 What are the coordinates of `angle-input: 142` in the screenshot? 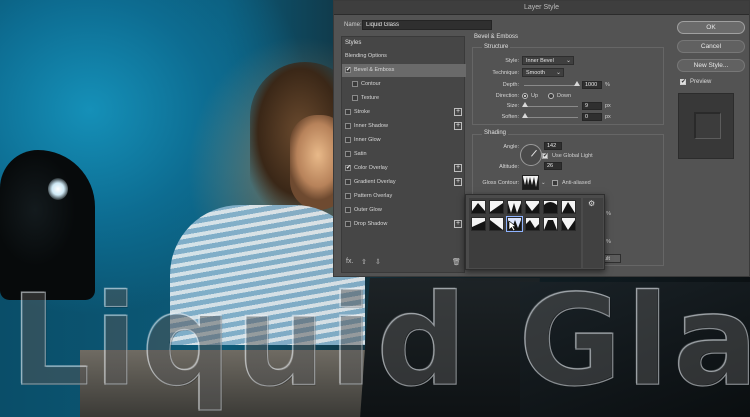 It's located at (553, 146).